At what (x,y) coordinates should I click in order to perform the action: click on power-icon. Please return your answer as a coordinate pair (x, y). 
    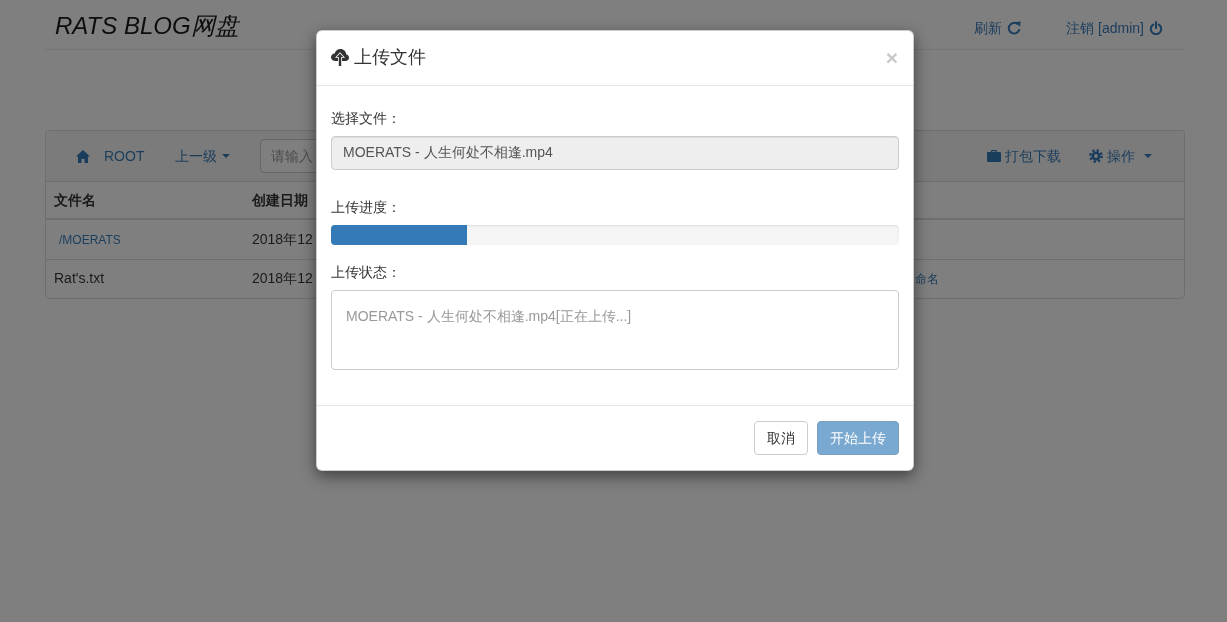
    Looking at the image, I should click on (1156, 28).